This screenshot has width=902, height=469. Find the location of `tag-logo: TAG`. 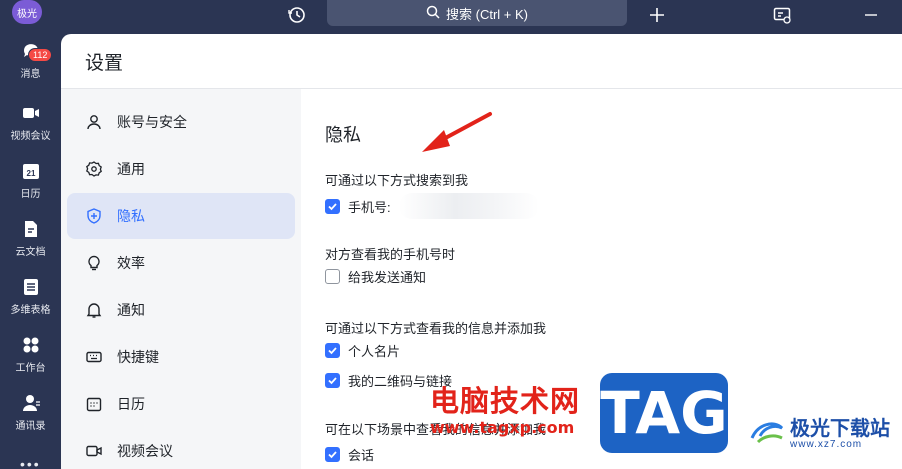

tag-logo: TAG is located at coordinates (664, 413).